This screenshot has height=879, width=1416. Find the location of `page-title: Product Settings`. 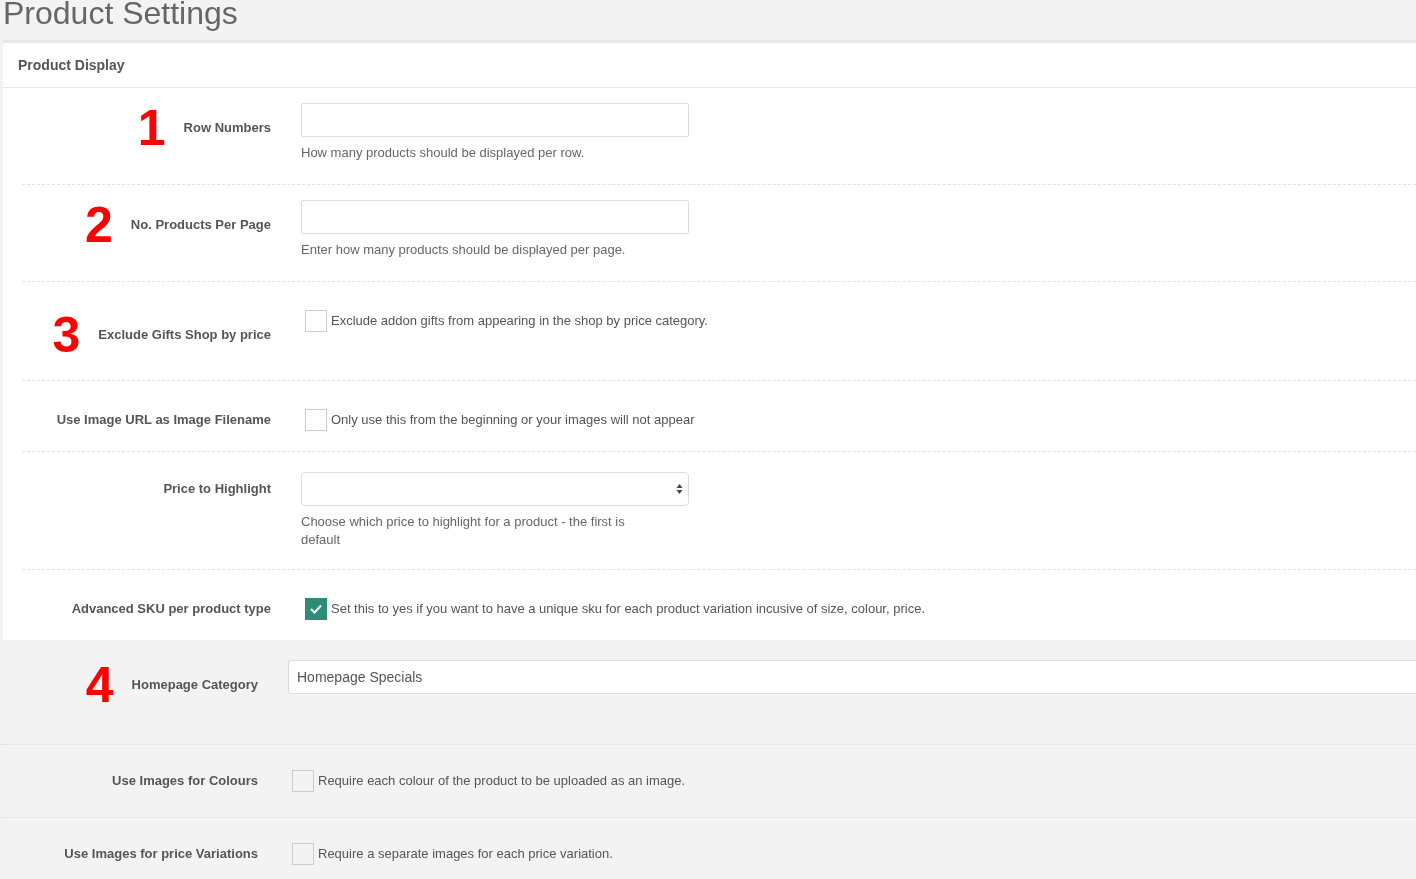

page-title: Product Settings is located at coordinates (121, 16).